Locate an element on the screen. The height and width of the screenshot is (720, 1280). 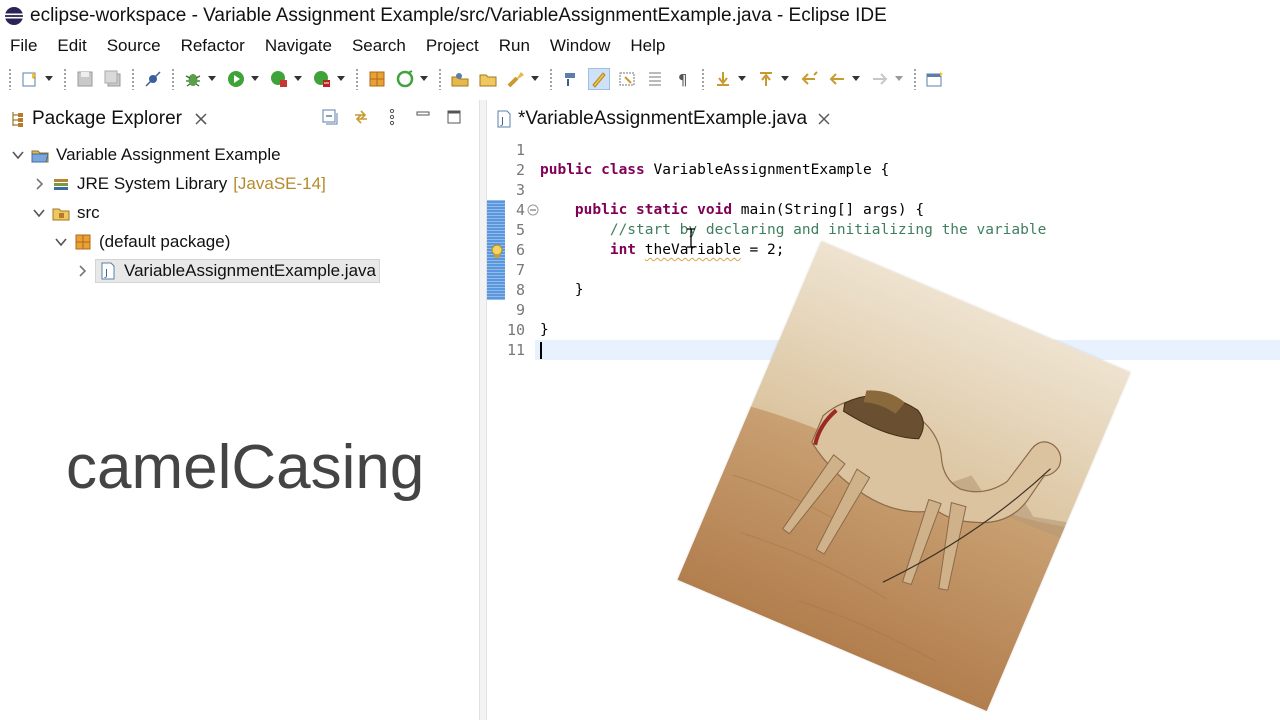
perspective-icon is located at coordinates (934, 79).